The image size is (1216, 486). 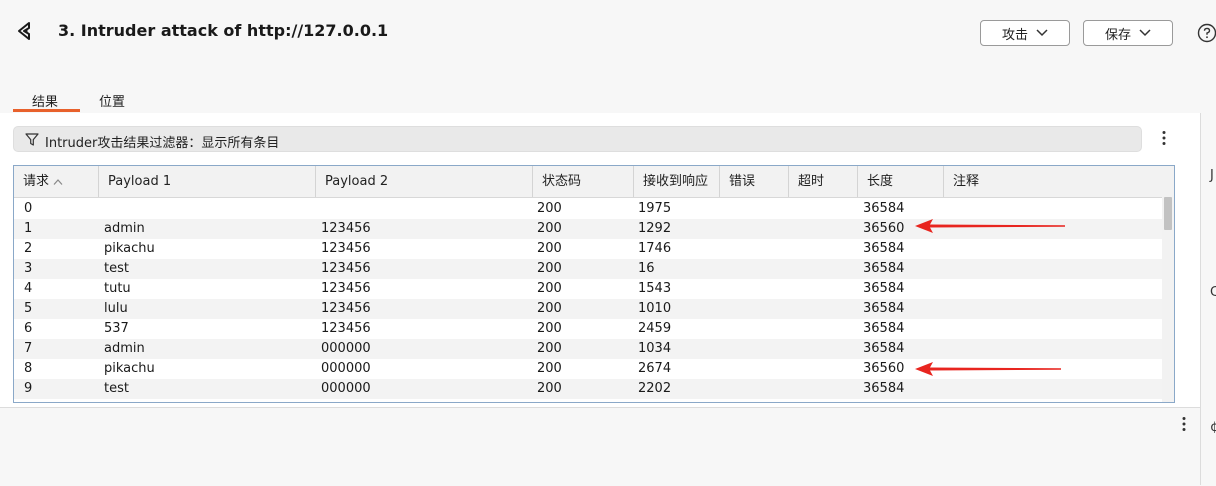 I want to click on table-cell-response: 1746, so click(x=655, y=248).